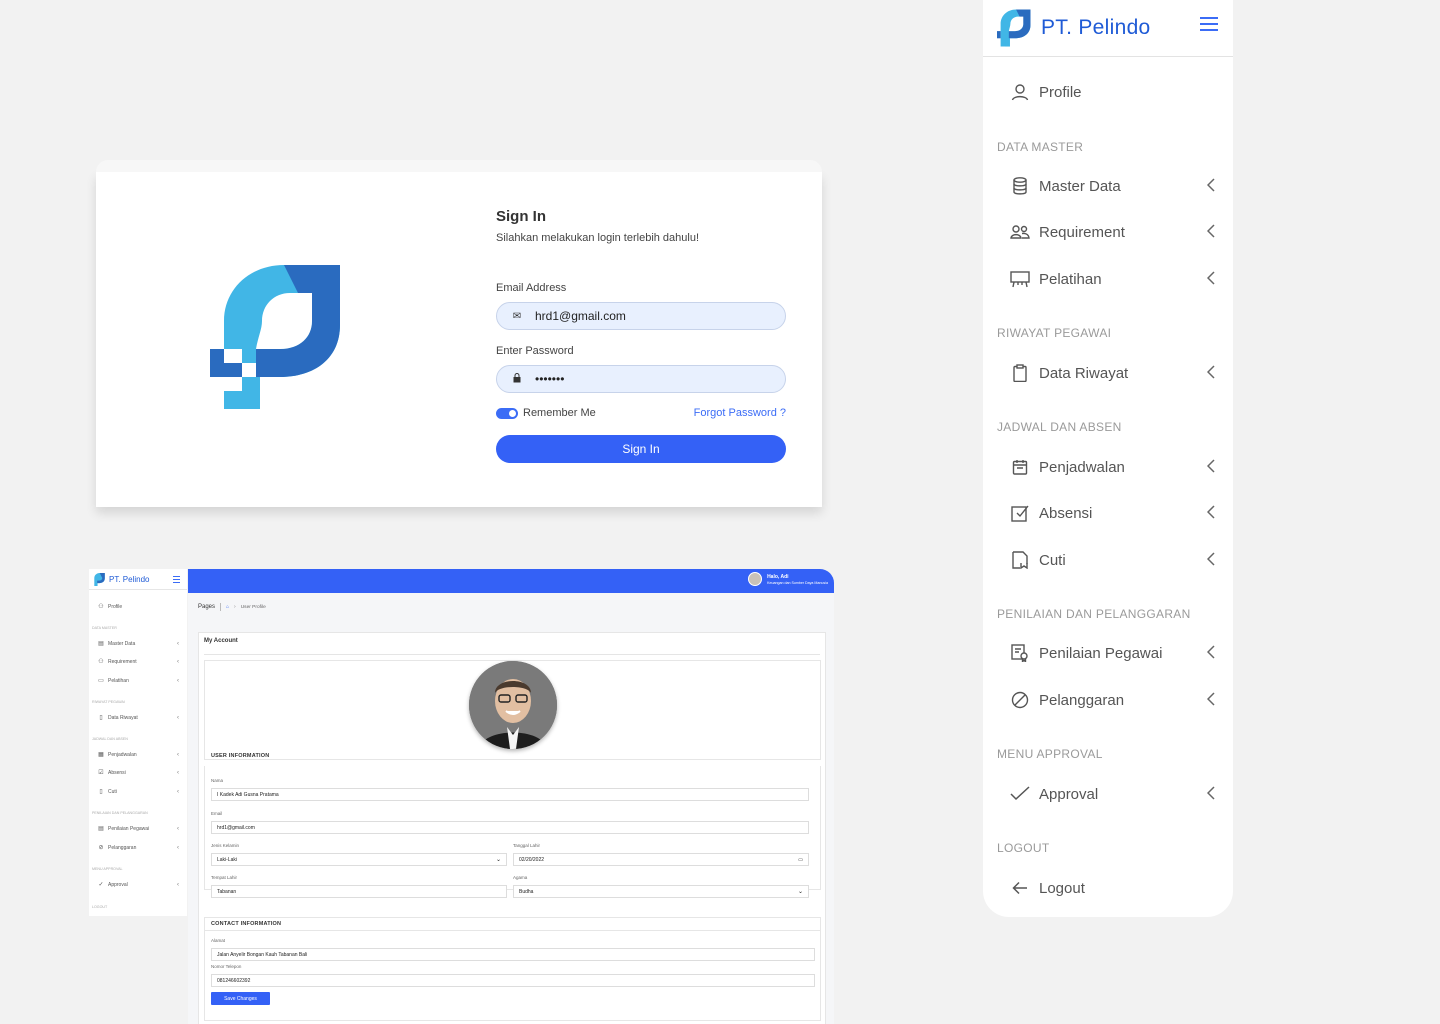 This screenshot has height=1024, width=1440. I want to click on religion-value: Budha, so click(526, 891).